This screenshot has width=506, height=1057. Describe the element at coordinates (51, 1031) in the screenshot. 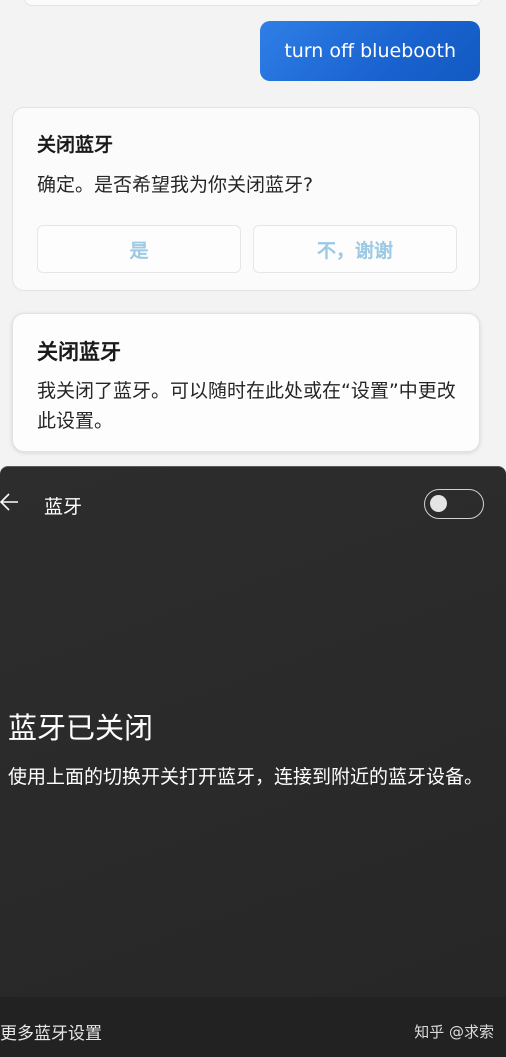

I see `more-bluetooth-settings-link: 更多蓝牙设置` at that location.